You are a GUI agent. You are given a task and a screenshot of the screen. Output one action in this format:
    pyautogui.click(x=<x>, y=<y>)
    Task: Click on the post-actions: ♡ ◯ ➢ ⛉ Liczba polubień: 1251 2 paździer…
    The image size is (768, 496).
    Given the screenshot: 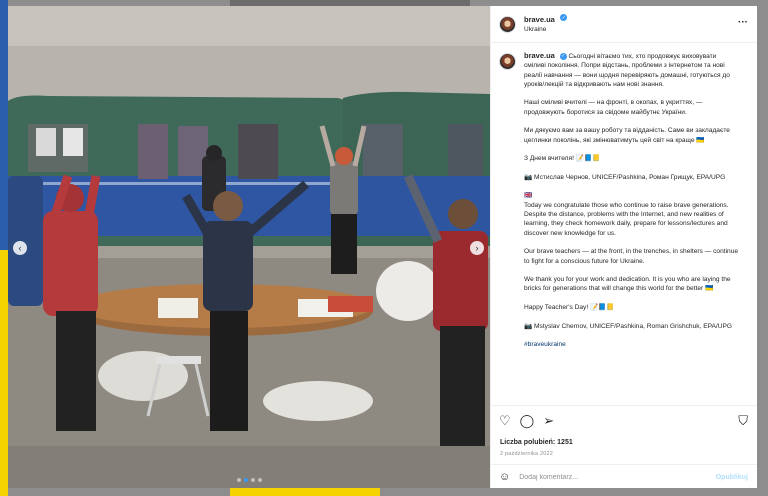 What is the action you would take?
    pyautogui.click(x=624, y=446)
    